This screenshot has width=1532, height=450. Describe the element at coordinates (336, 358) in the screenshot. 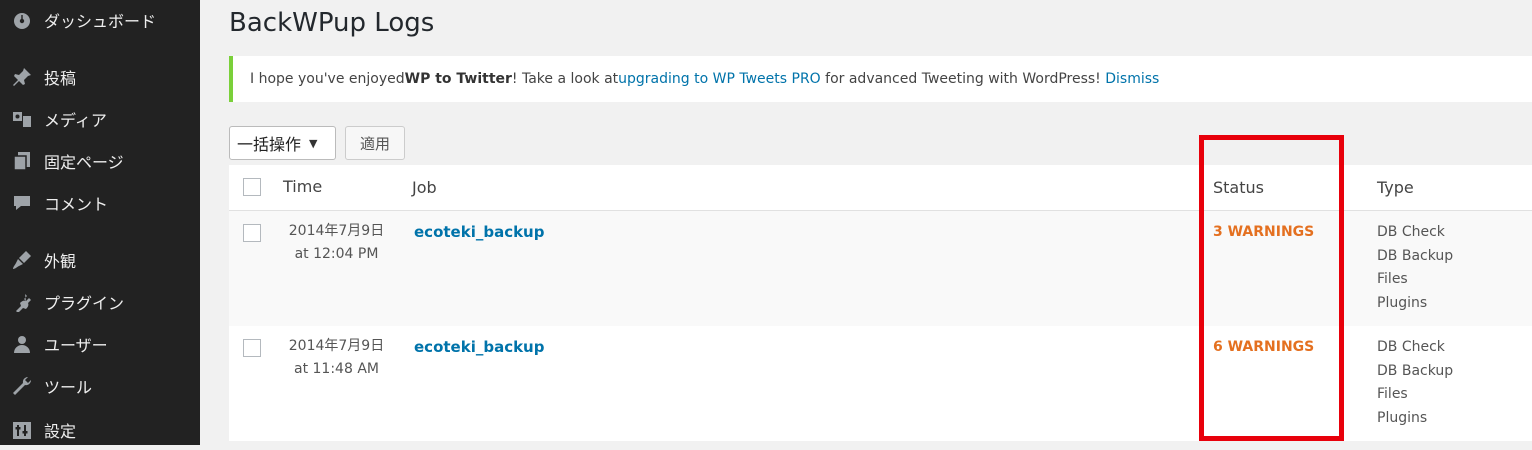

I see `log-time: 2014年7月9日 at 11:48 AM` at that location.